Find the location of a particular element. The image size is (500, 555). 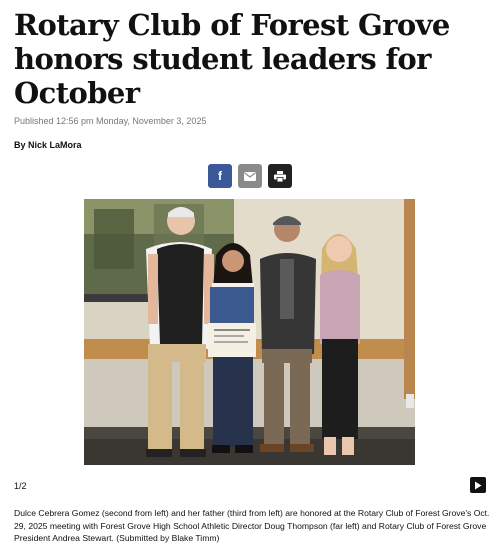

facebook-share-button: f is located at coordinates (220, 176).